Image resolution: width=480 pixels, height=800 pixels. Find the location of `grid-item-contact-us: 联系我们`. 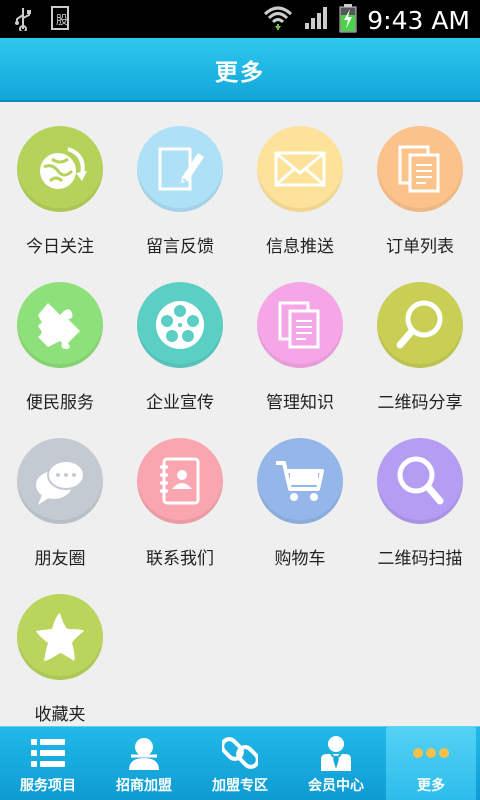

grid-item-contact-us: 联系我们 is located at coordinates (180, 494).